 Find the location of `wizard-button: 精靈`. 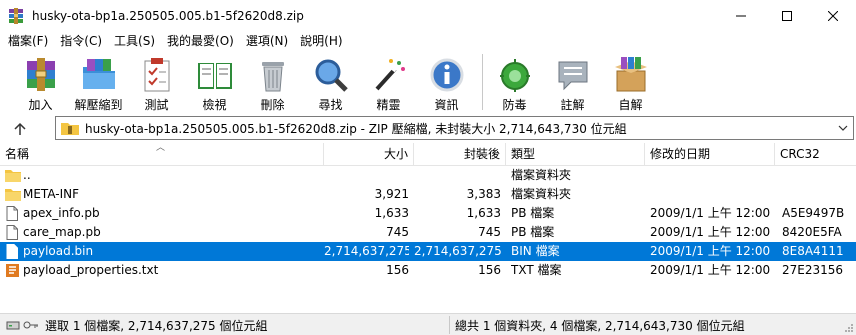

wizard-button: 精靈 is located at coordinates (388, 82).